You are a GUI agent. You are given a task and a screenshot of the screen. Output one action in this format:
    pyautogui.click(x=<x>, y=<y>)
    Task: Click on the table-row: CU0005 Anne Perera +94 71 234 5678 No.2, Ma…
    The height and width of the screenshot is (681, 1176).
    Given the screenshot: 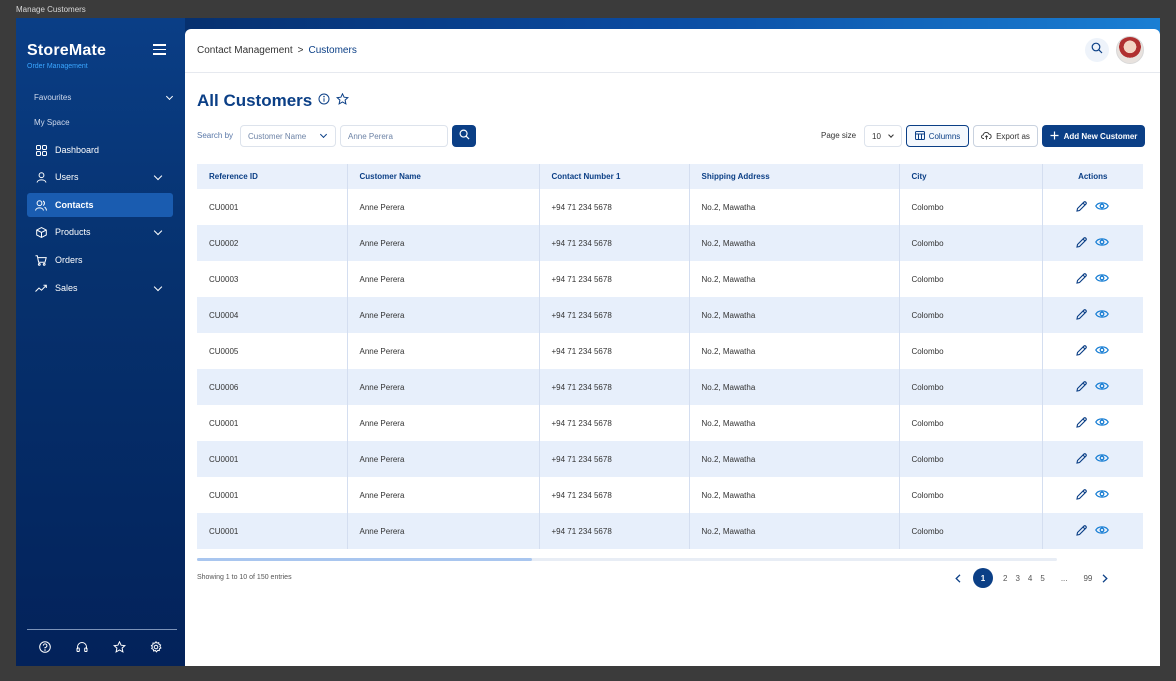 What is the action you would take?
    pyautogui.click(x=670, y=351)
    